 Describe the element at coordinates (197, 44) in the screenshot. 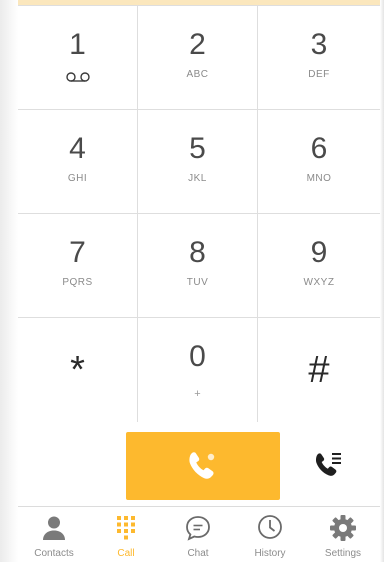

I see `key-digit: 2` at that location.